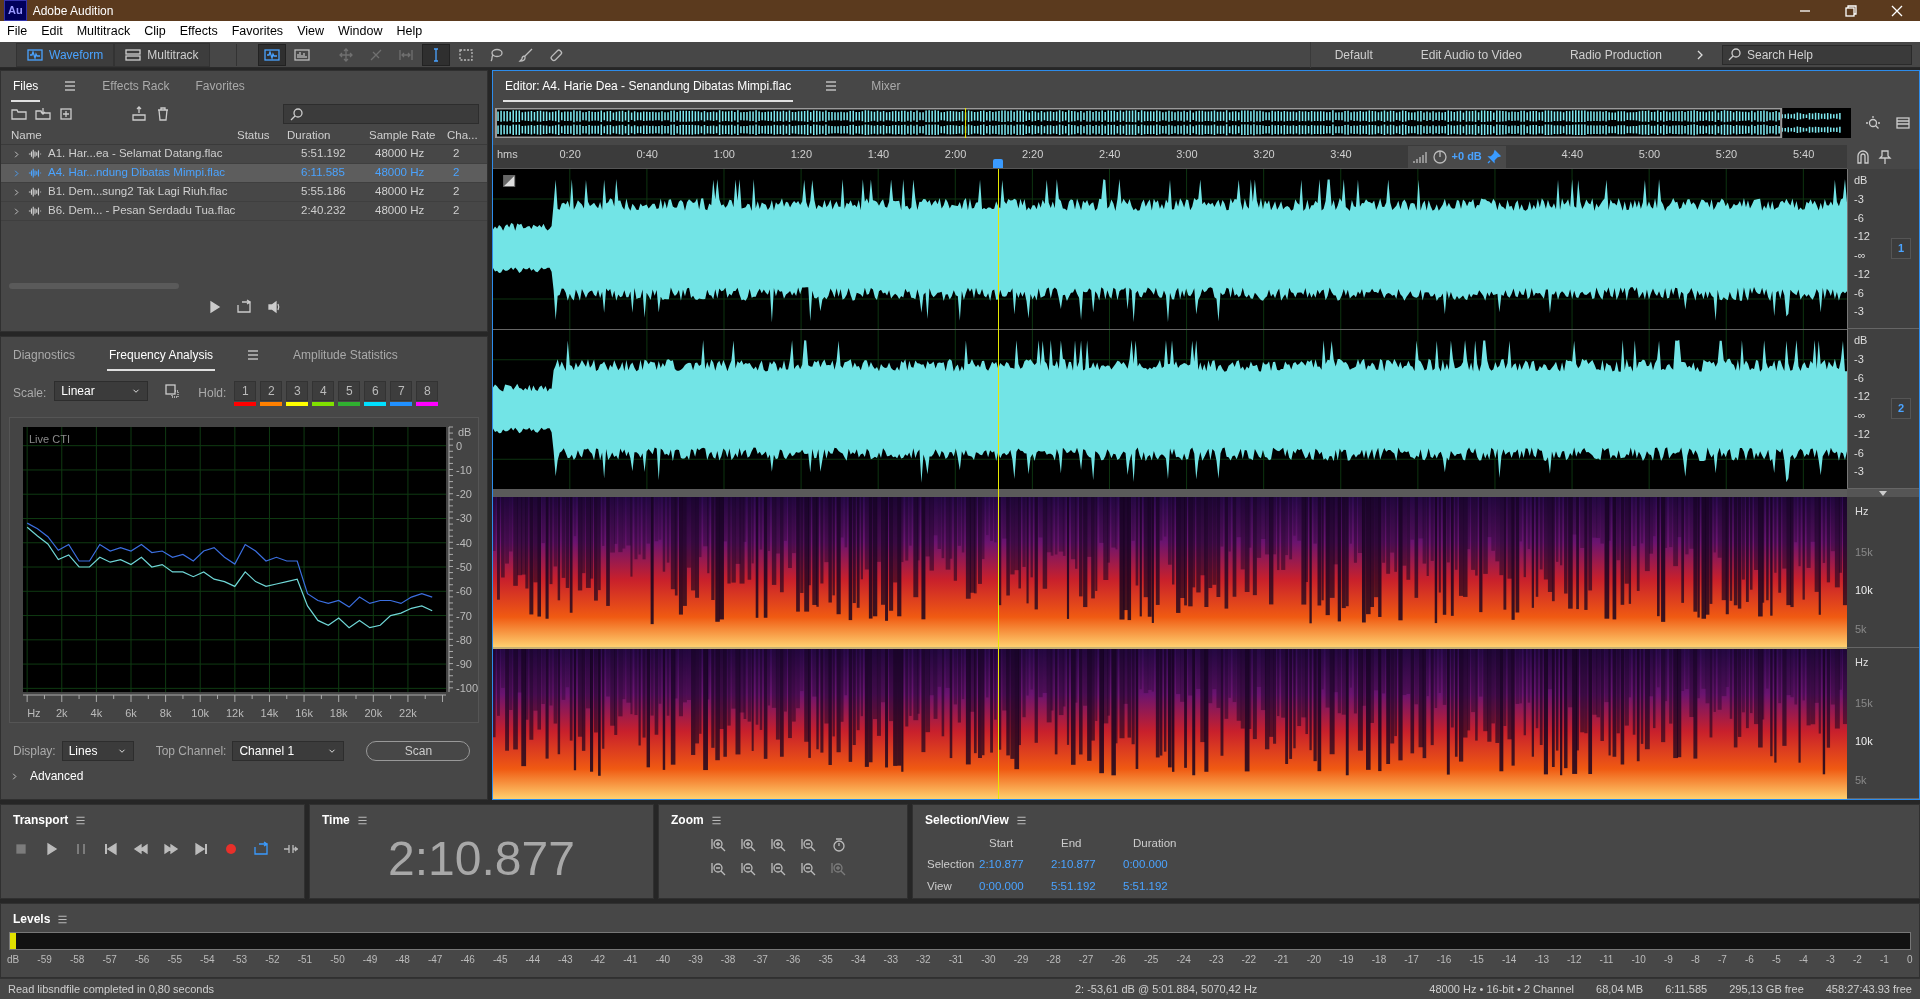 The width and height of the screenshot is (1920, 999). What do you see at coordinates (155, 31) in the screenshot?
I see `menu-item: Clip` at bounding box center [155, 31].